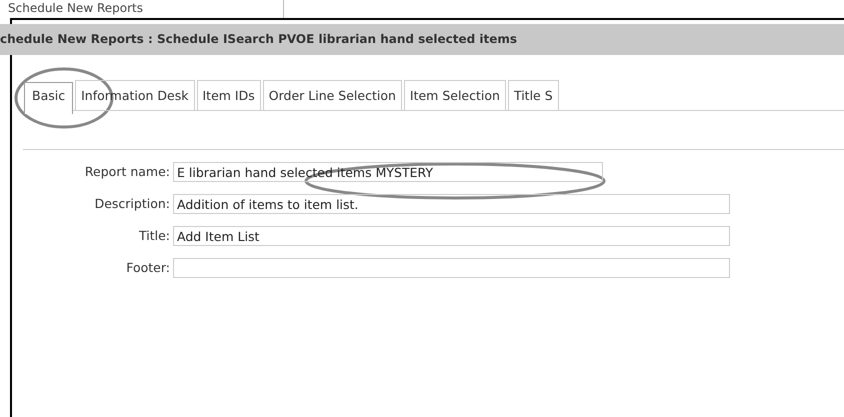 The width and height of the screenshot is (844, 417). What do you see at coordinates (451, 268) in the screenshot?
I see `input-field` at bounding box center [451, 268].